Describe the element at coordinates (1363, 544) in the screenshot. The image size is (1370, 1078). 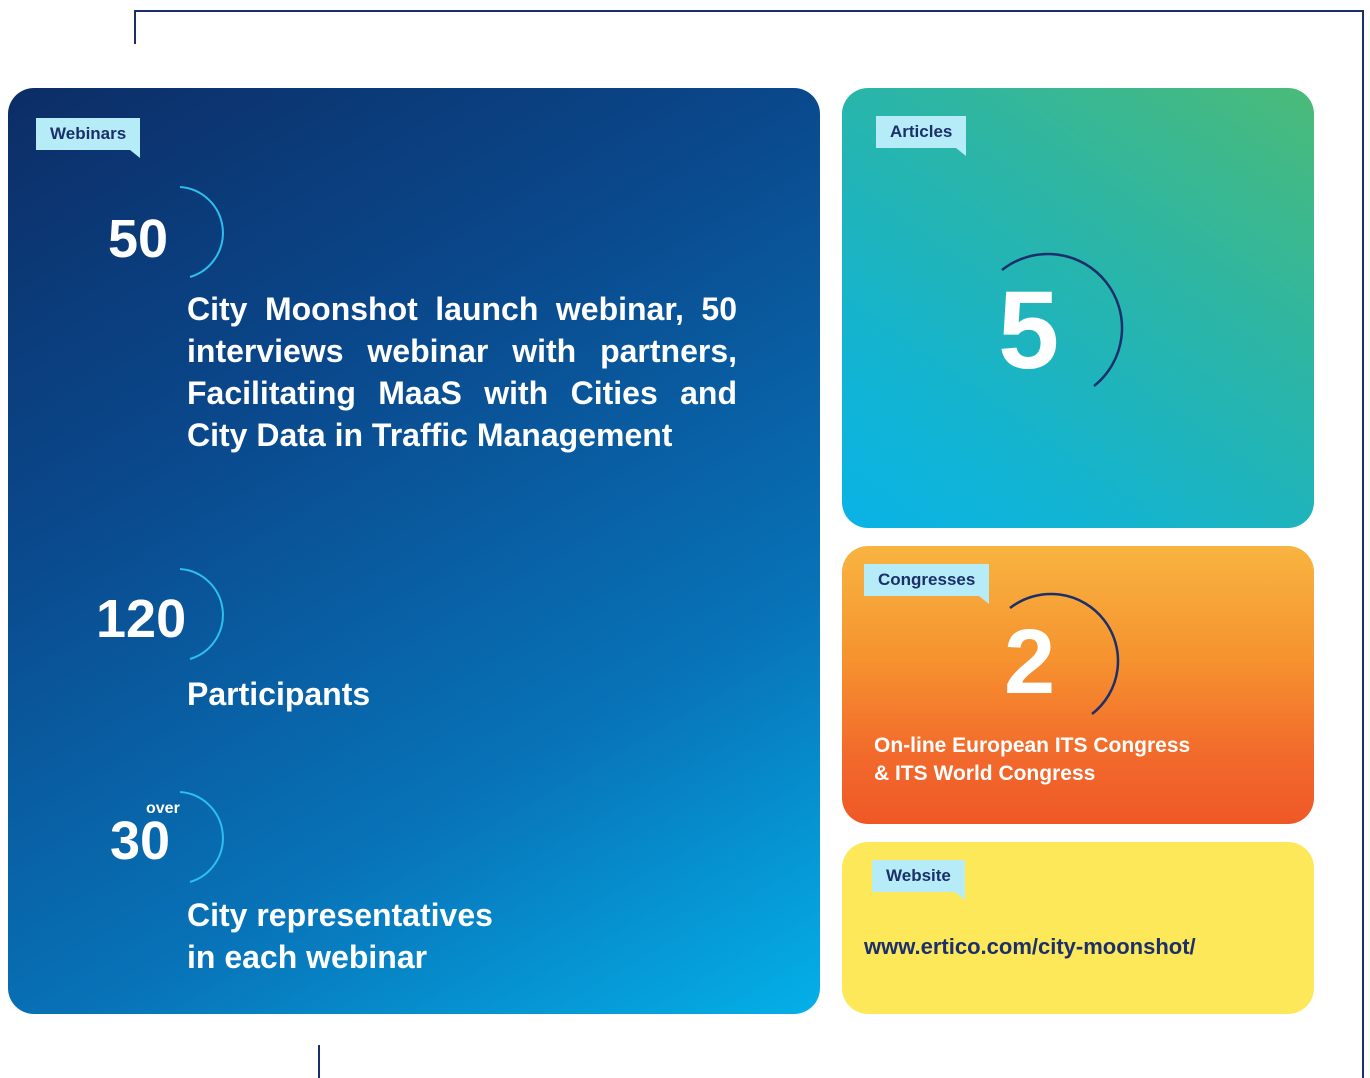
I see `frame-line-right` at that location.